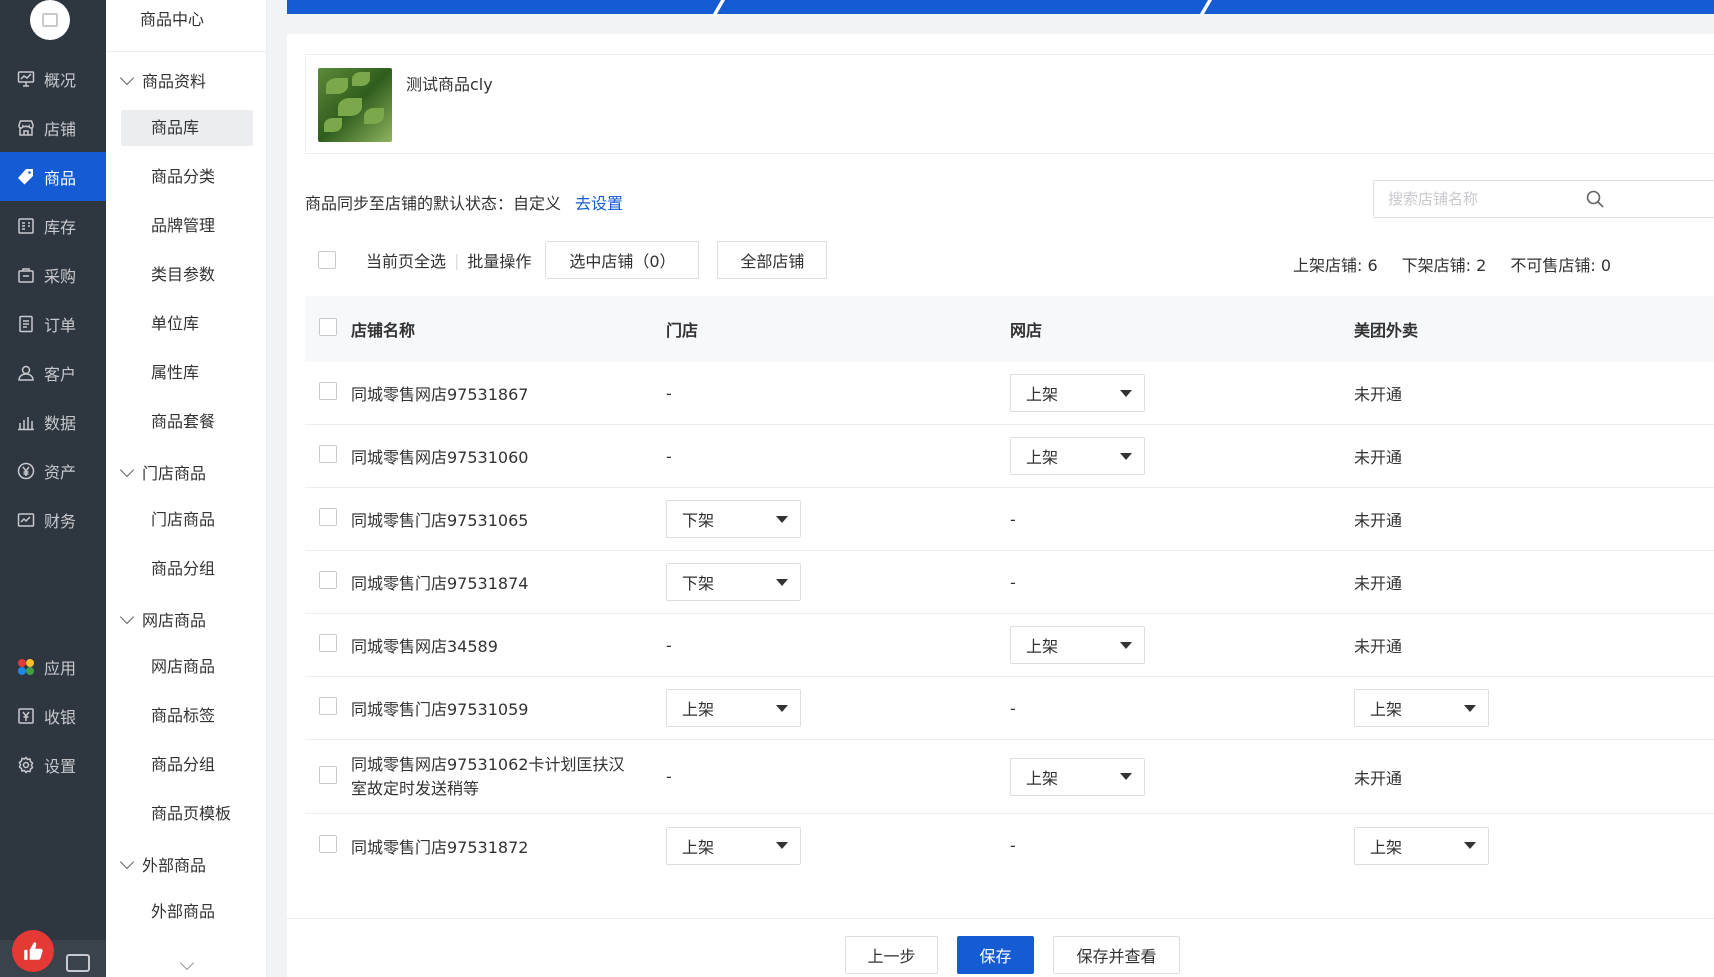 Image resolution: width=1714 pixels, height=977 pixels. I want to click on nav-item-finance: 财务, so click(53, 519).